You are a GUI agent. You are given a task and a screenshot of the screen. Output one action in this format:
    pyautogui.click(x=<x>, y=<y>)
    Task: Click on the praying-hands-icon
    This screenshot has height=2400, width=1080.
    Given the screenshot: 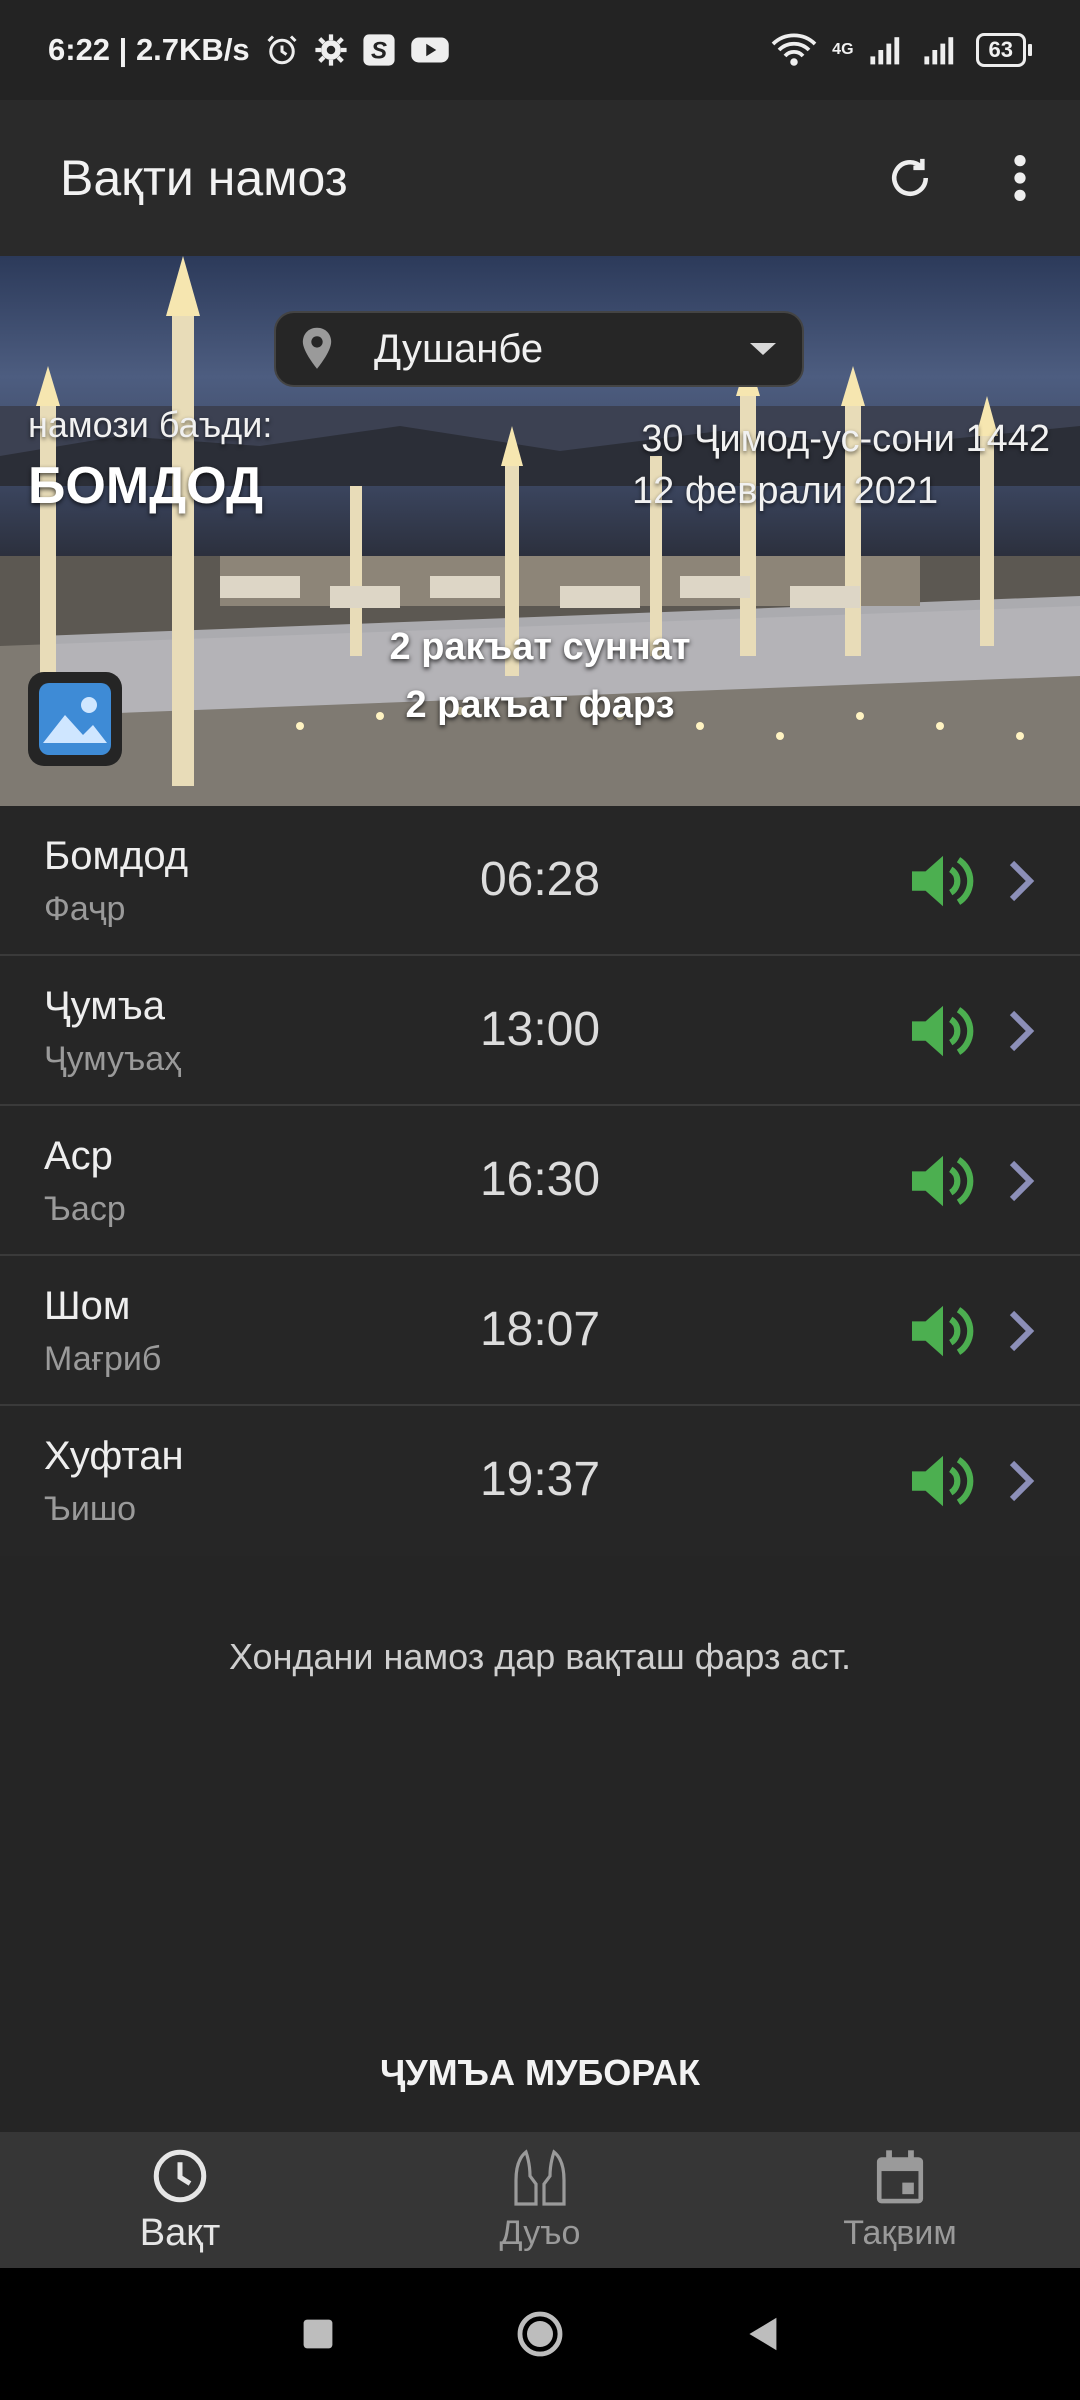 What is the action you would take?
    pyautogui.click(x=540, y=2177)
    